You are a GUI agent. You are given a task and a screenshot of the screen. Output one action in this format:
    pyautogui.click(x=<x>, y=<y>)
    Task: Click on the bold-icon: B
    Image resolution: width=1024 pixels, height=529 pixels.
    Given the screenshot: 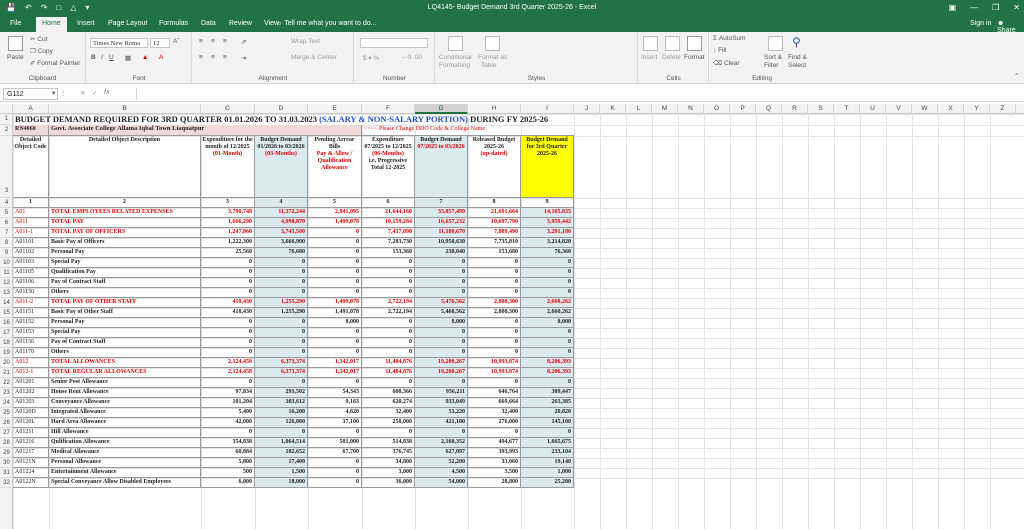 What is the action you would take?
    pyautogui.click(x=93, y=57)
    